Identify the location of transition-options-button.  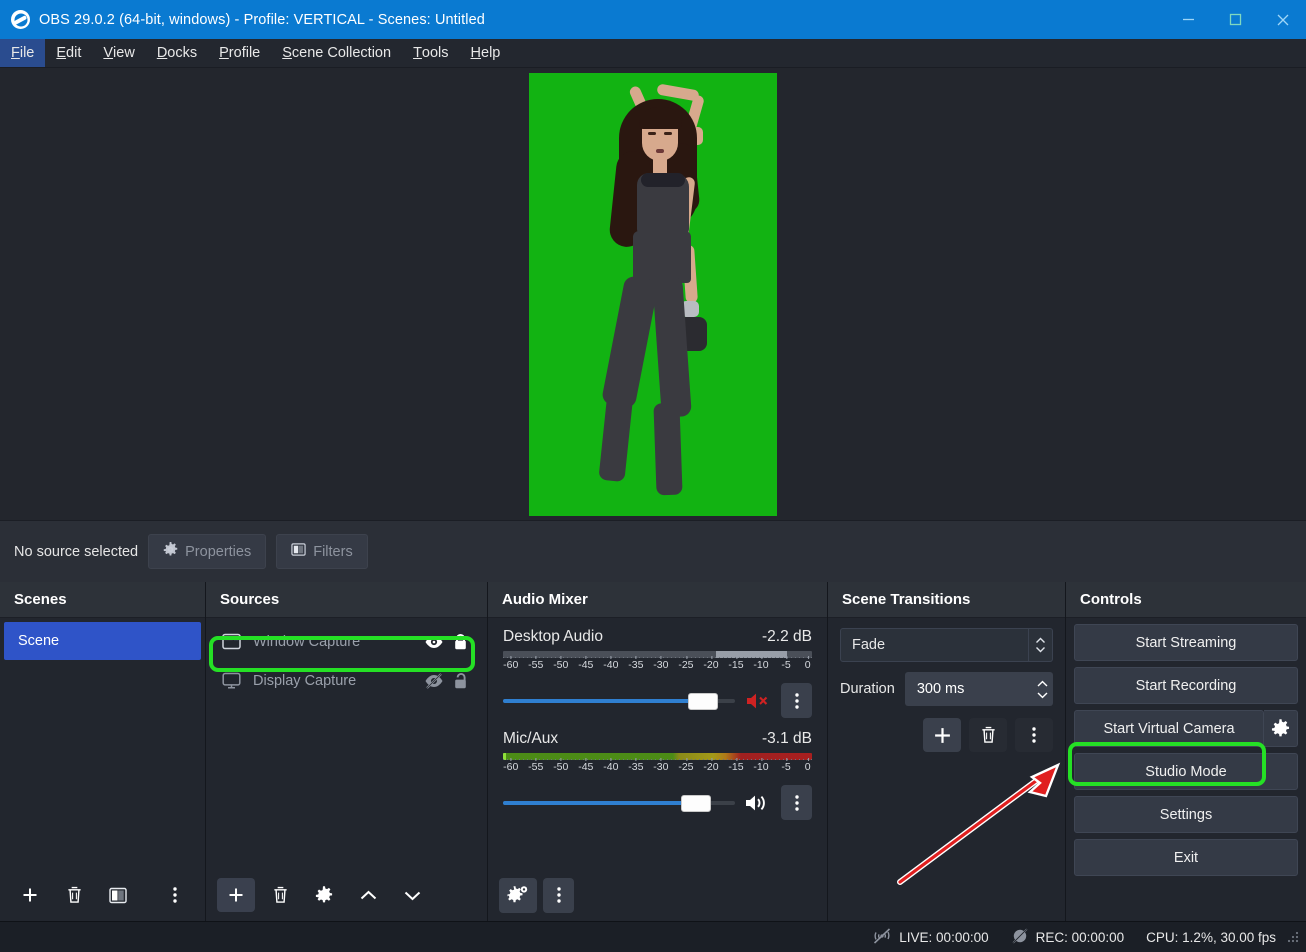
(1034, 735).